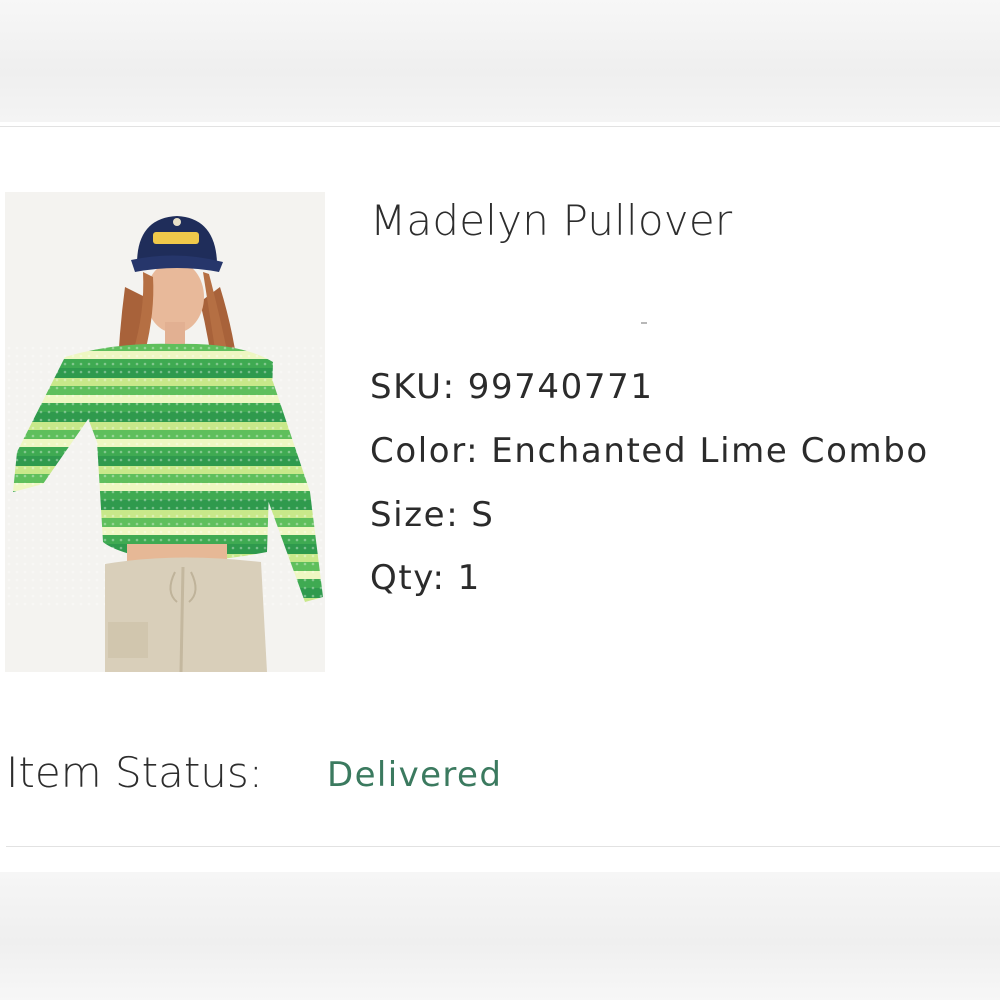 The width and height of the screenshot is (1000, 1000). What do you see at coordinates (644, 323) in the screenshot?
I see `separator-dot` at bounding box center [644, 323].